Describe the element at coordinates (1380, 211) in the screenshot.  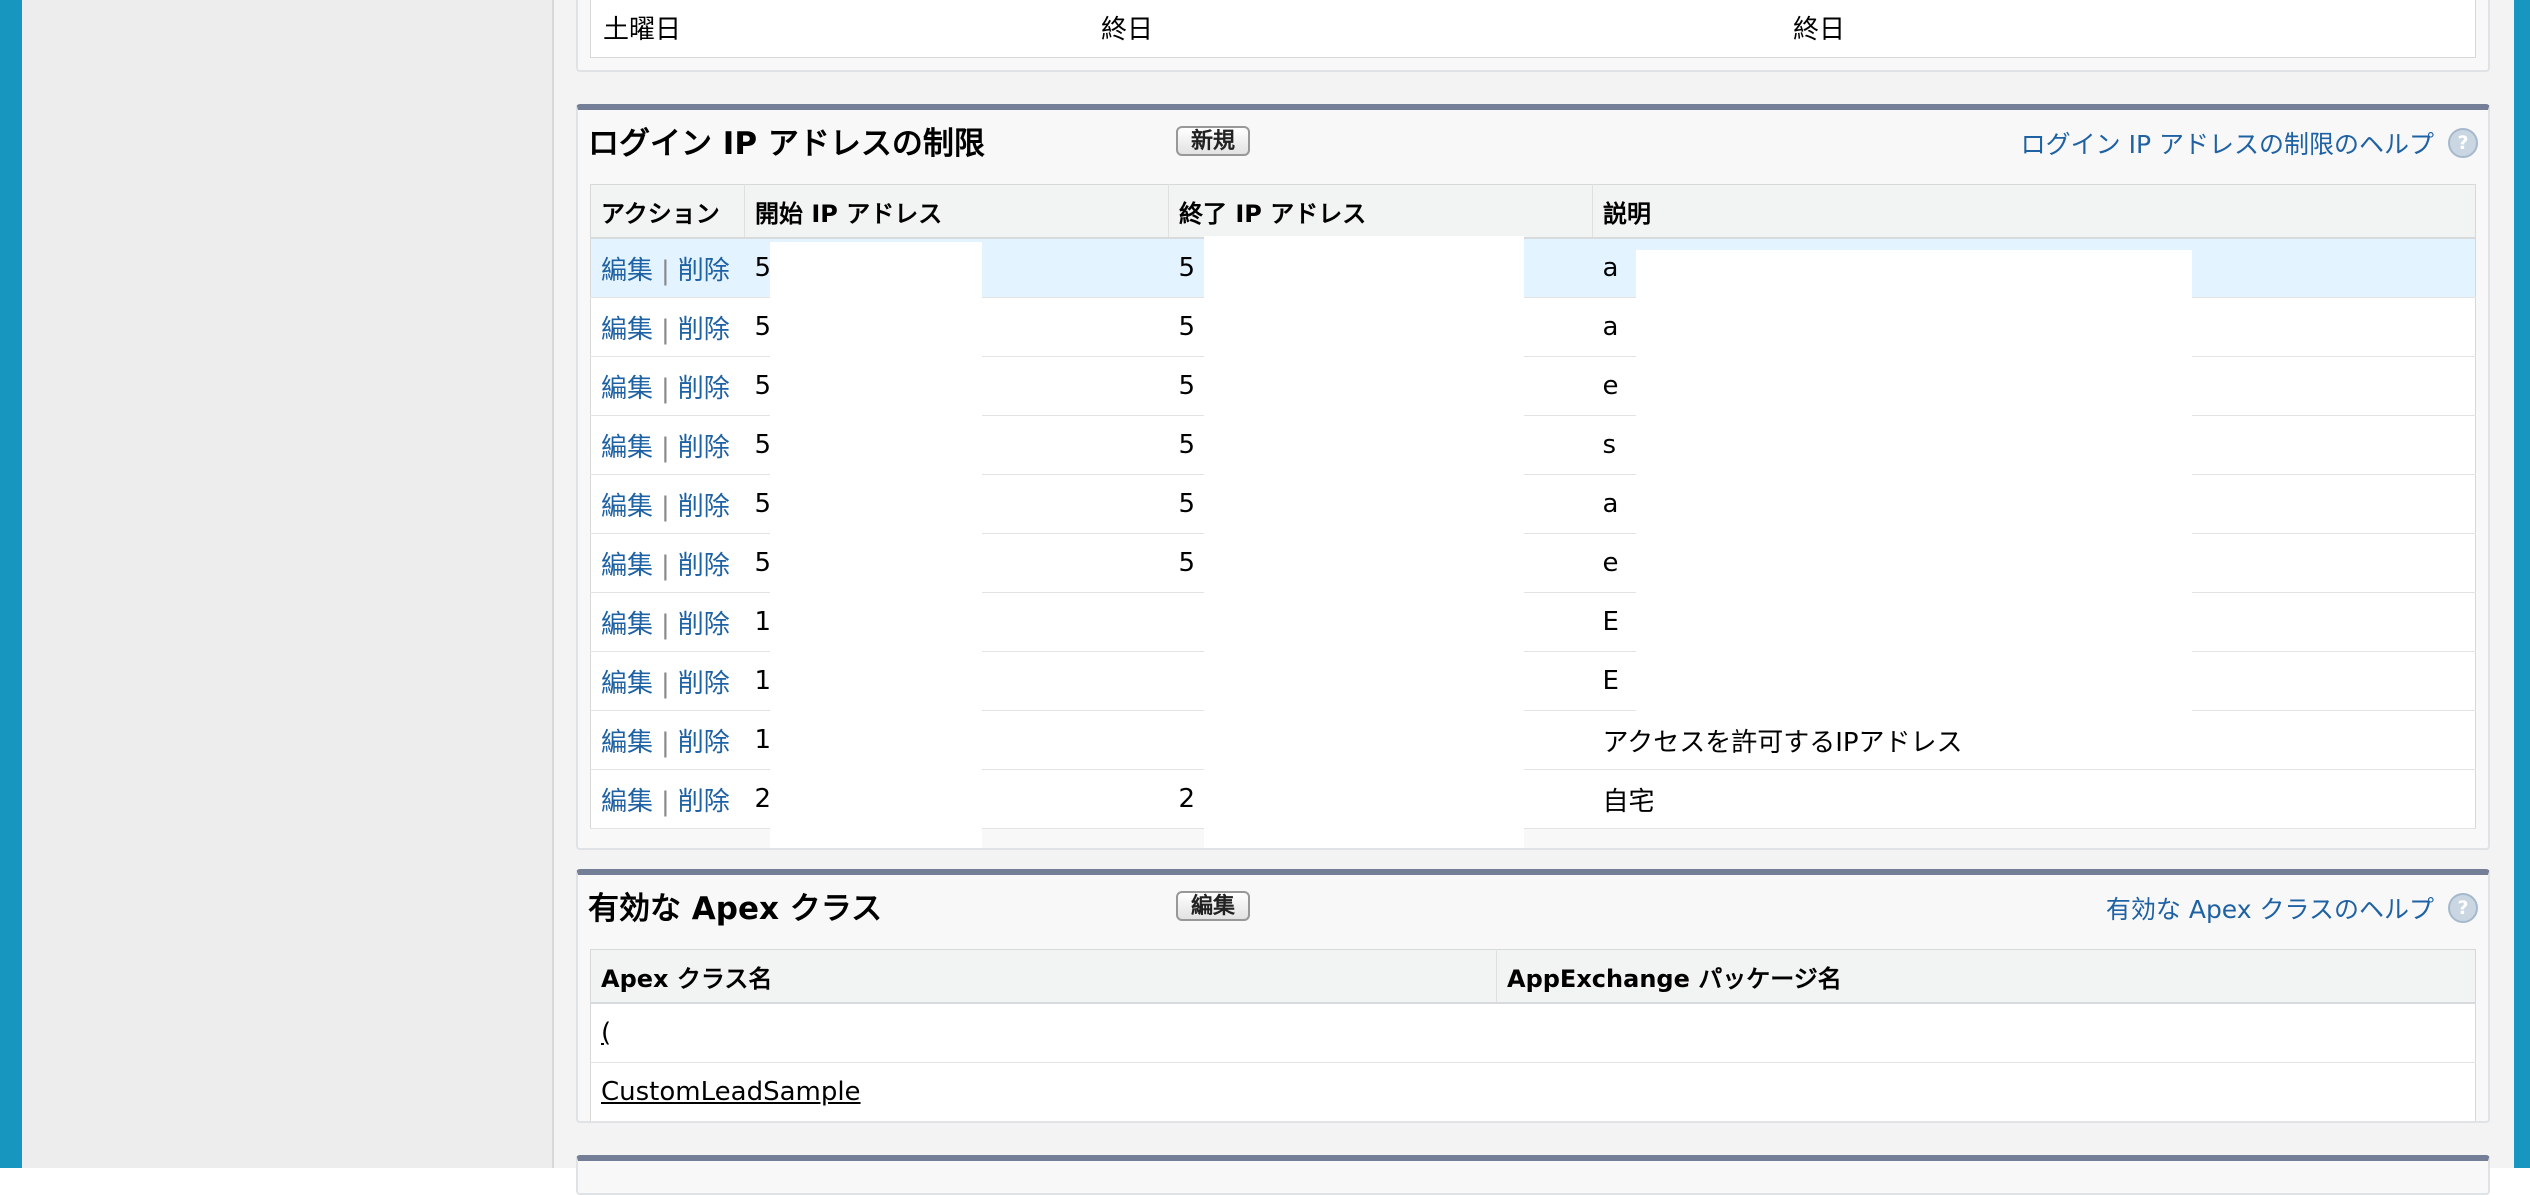
I see `column-header-end-ip: 終了 IP アドレス` at that location.